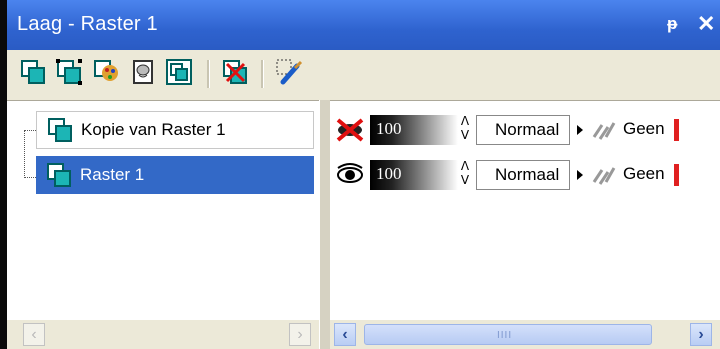 This screenshot has width=720, height=349. I want to click on edit-selection-button, so click(289, 72).